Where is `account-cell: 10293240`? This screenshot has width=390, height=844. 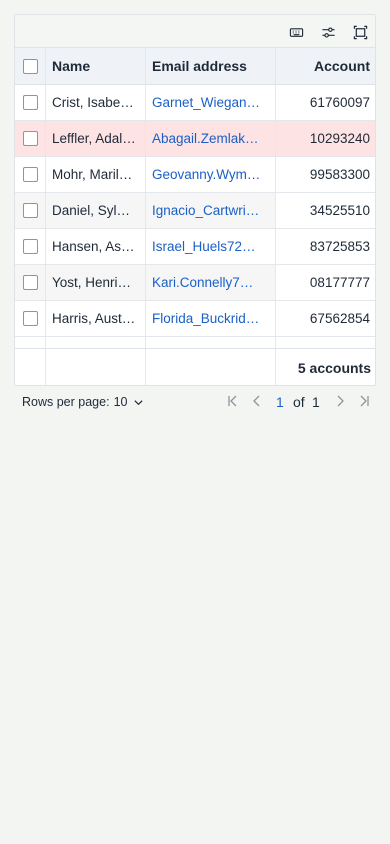 account-cell: 10293240 is located at coordinates (339, 138).